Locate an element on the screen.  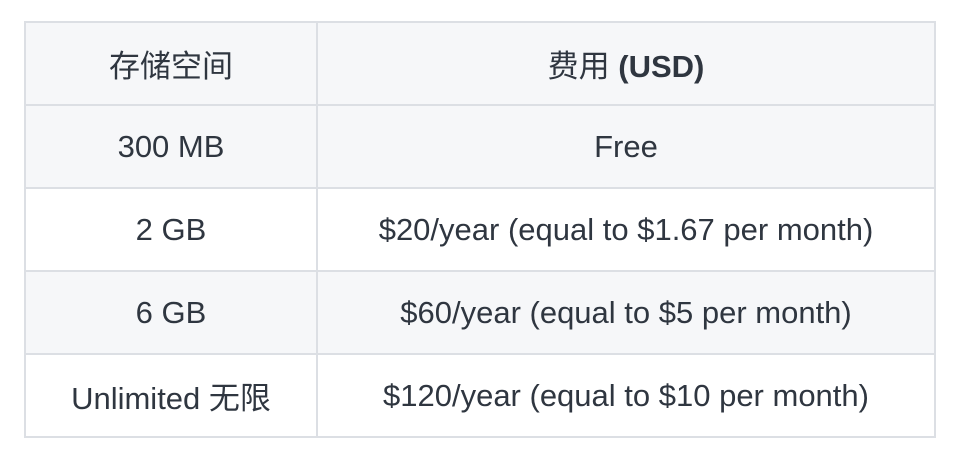
header-price-label: 费用 is located at coordinates (578, 66).